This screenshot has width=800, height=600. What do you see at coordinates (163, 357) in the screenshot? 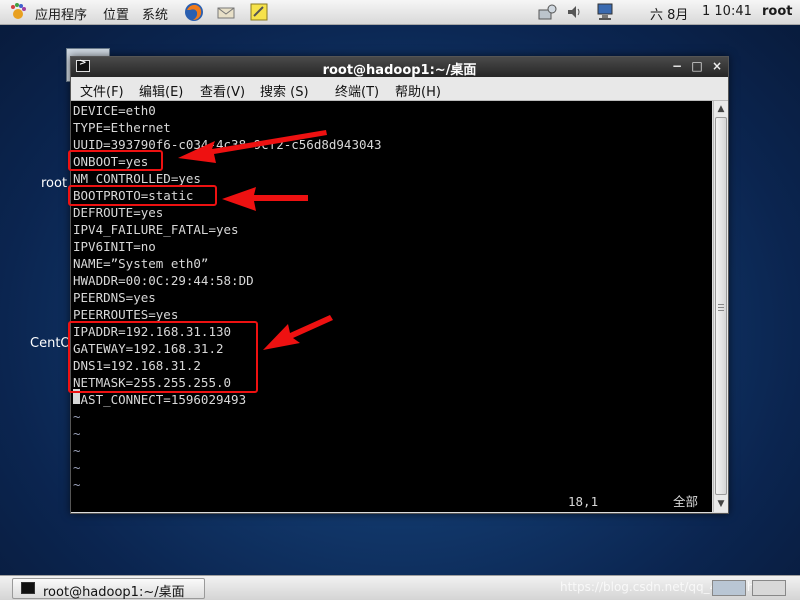
I see `highlight-network-settings` at bounding box center [163, 357].